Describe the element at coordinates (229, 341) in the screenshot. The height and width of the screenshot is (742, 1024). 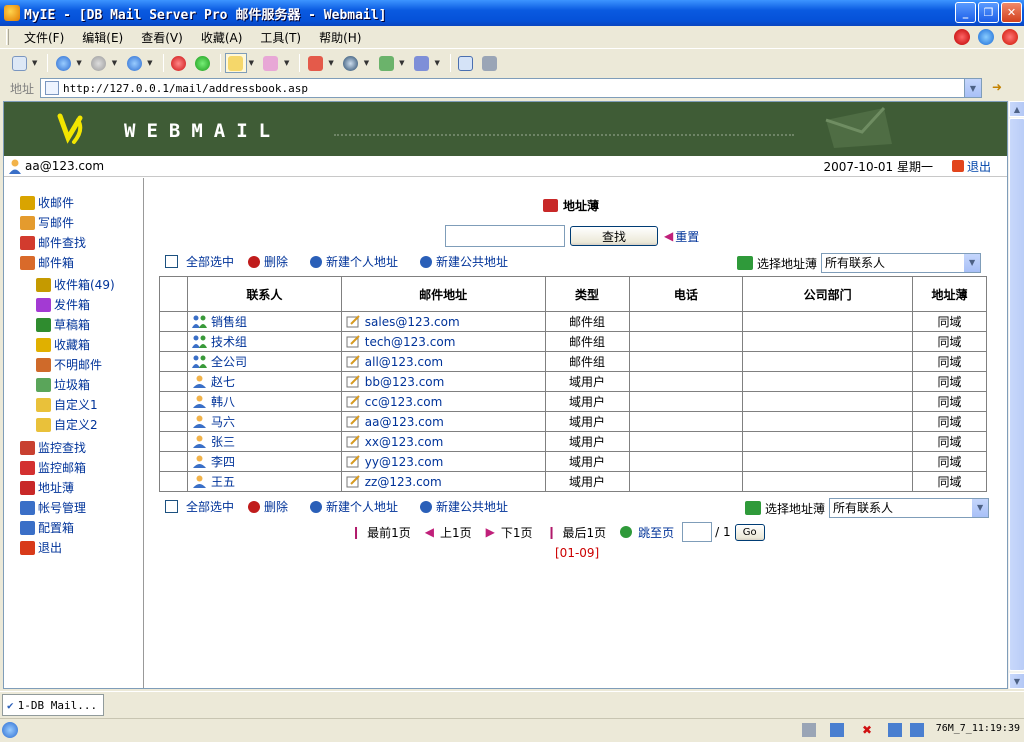
I see `contact-name: 技术组` at that location.